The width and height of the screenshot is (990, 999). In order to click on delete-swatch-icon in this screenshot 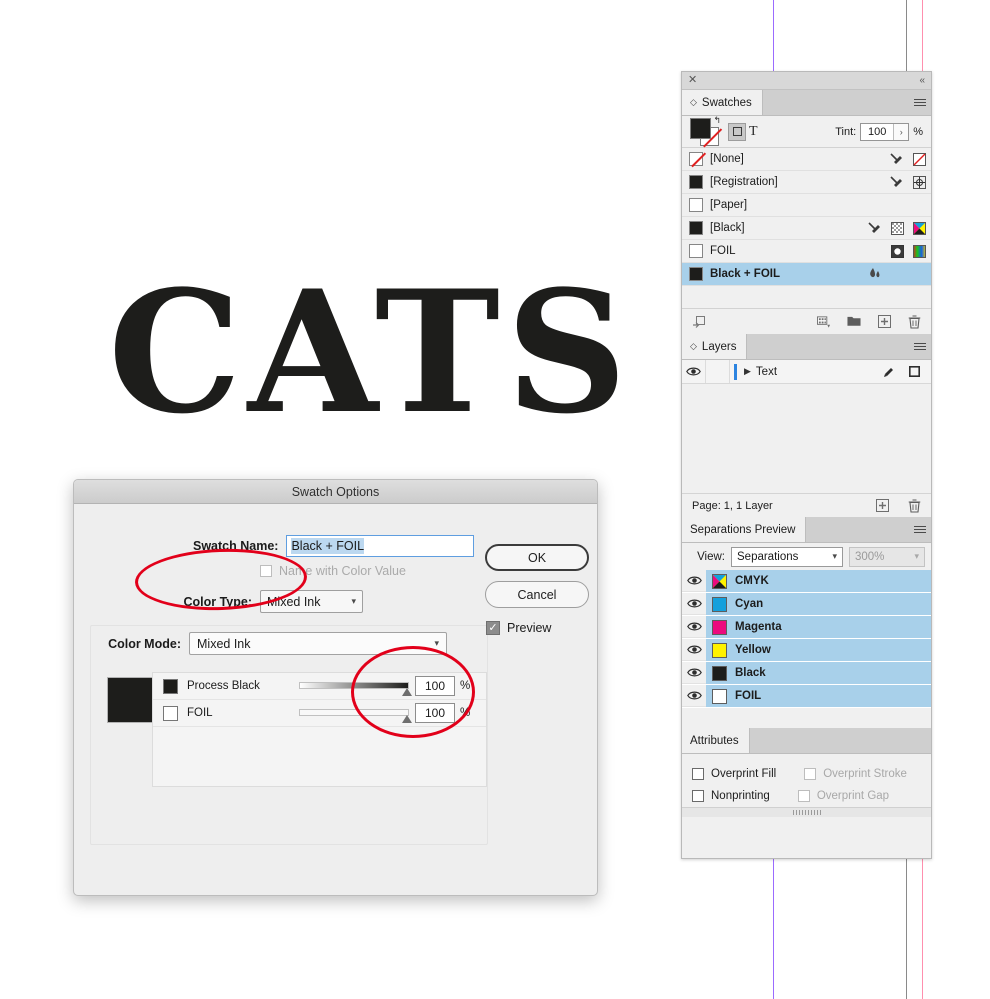, I will do `click(914, 321)`.